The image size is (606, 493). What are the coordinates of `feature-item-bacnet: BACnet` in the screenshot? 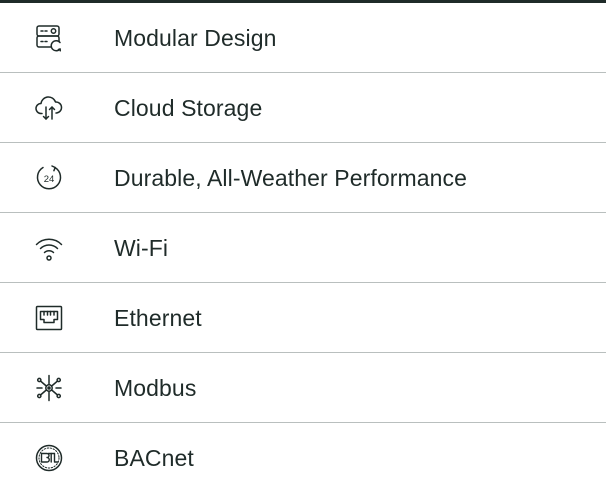 It's located at (303, 458).